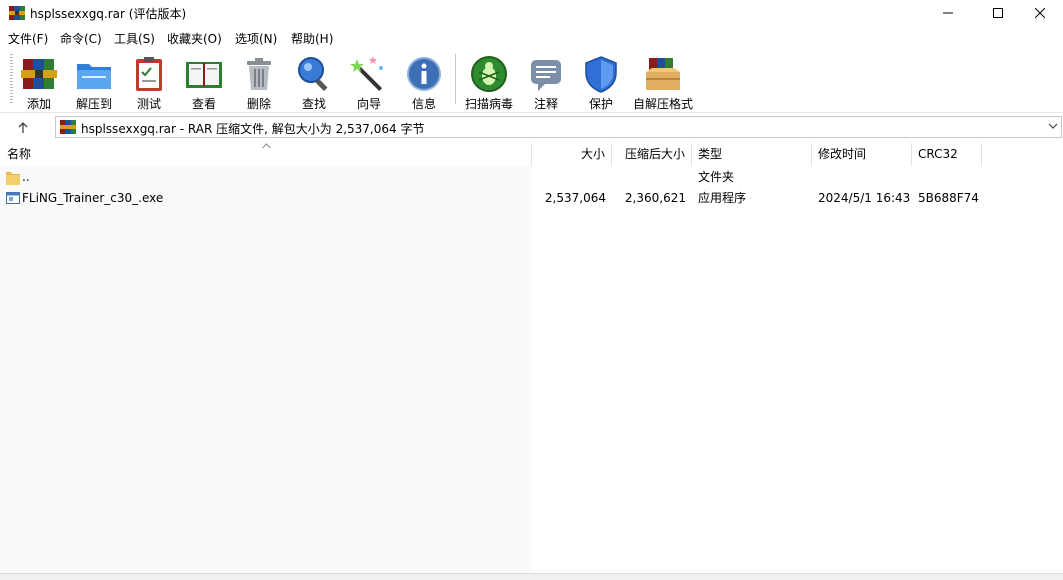 This screenshot has width=1063, height=580. I want to click on column-packed-label: 压缩后大小, so click(654, 154).